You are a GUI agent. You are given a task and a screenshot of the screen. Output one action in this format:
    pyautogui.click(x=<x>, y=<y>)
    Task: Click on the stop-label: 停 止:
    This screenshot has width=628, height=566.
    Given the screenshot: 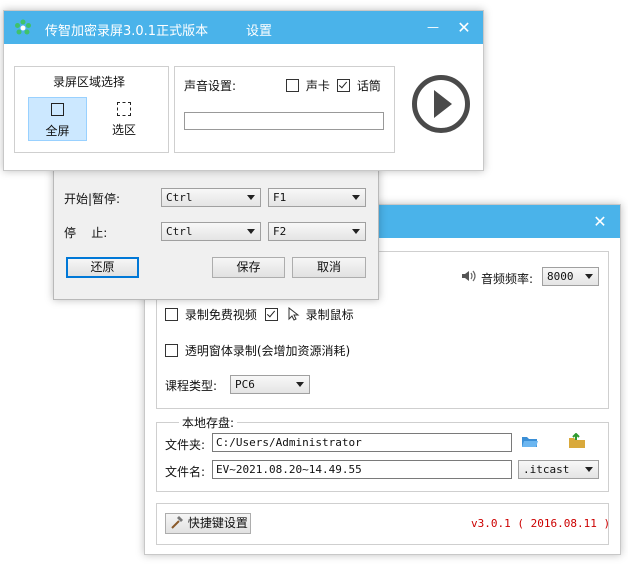 What is the action you would take?
    pyautogui.click(x=85, y=232)
    